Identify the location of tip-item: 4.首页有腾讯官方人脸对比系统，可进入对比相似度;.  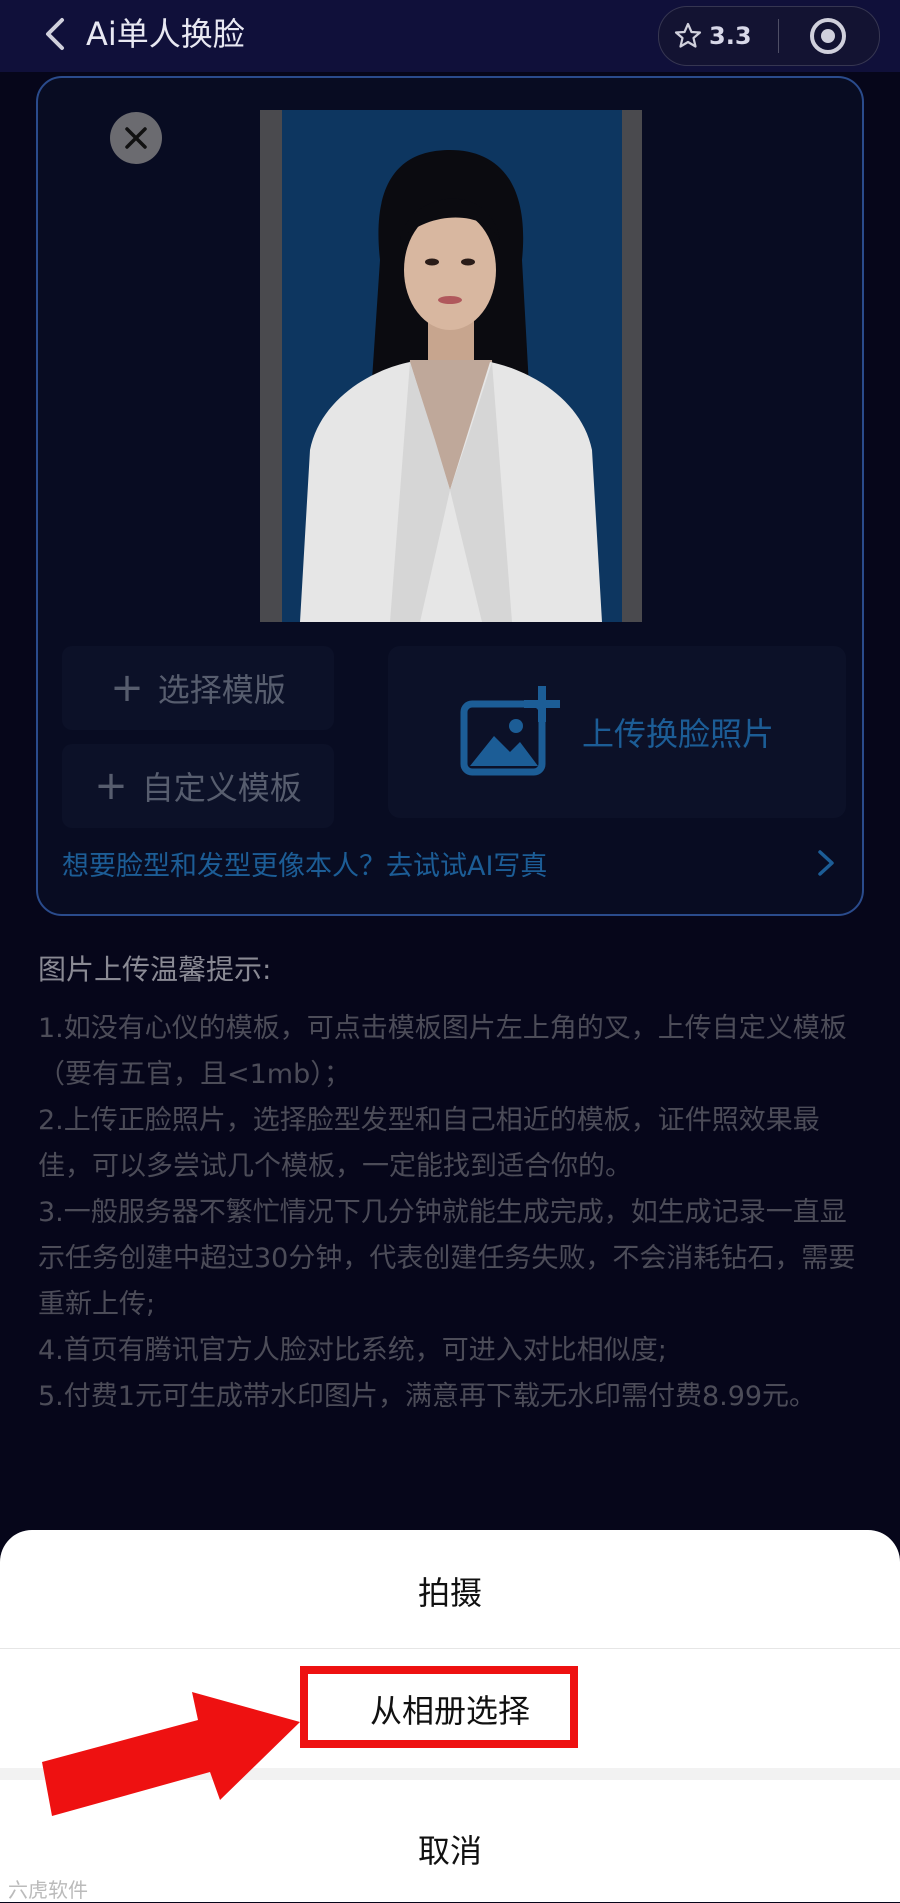
(352, 1350).